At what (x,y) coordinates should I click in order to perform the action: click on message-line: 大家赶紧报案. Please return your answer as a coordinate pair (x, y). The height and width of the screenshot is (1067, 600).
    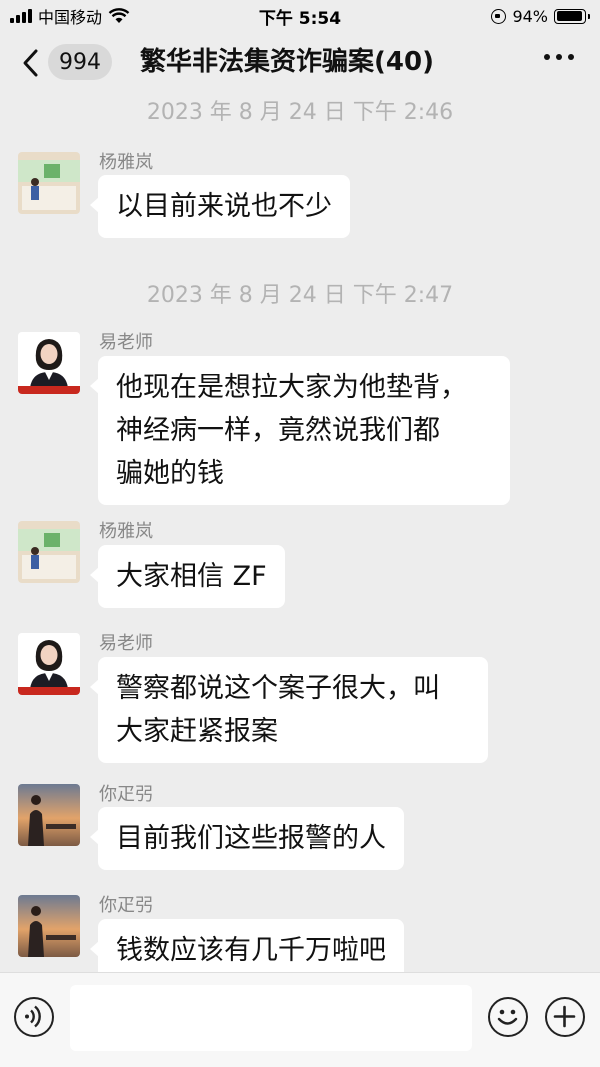
    Looking at the image, I should click on (197, 731).